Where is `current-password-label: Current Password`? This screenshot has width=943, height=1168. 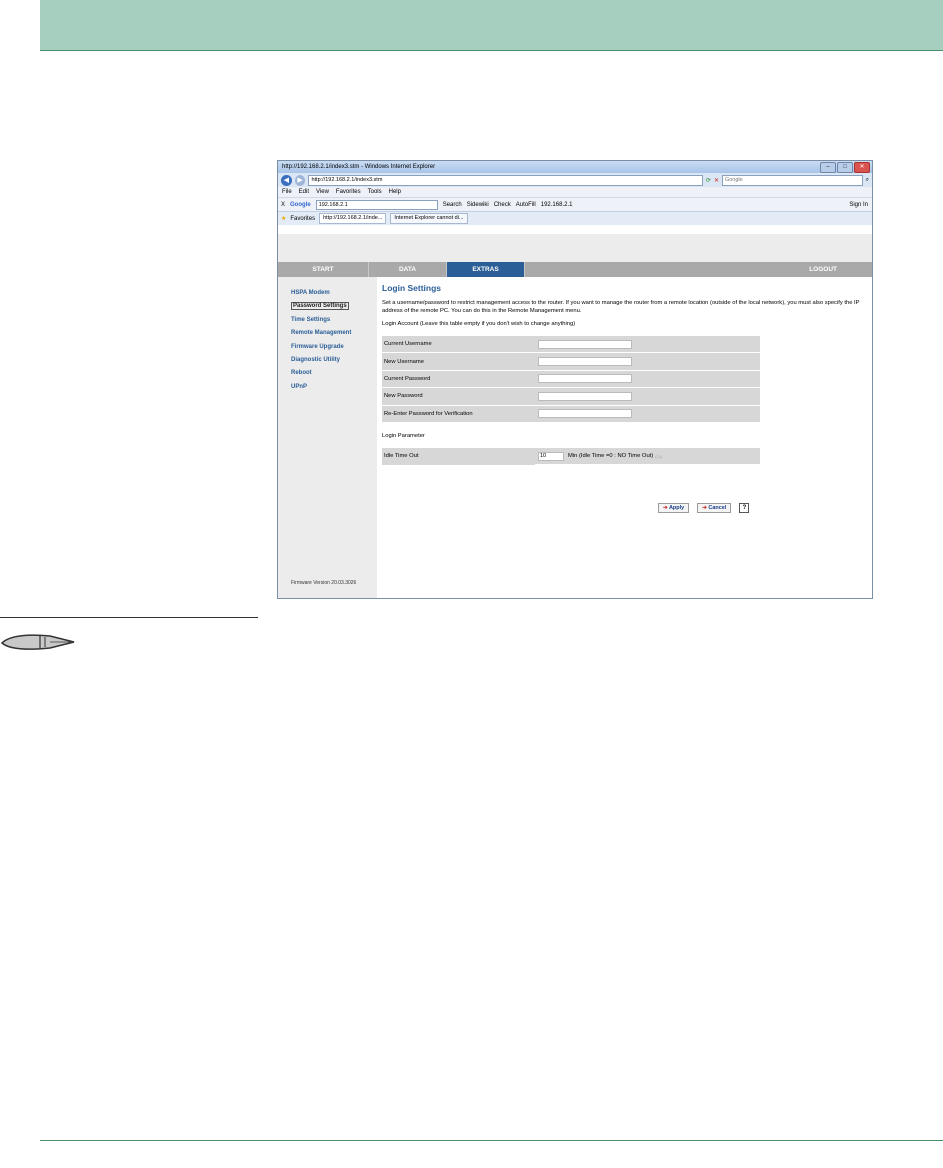 current-password-label: Current Password is located at coordinates (458, 379).